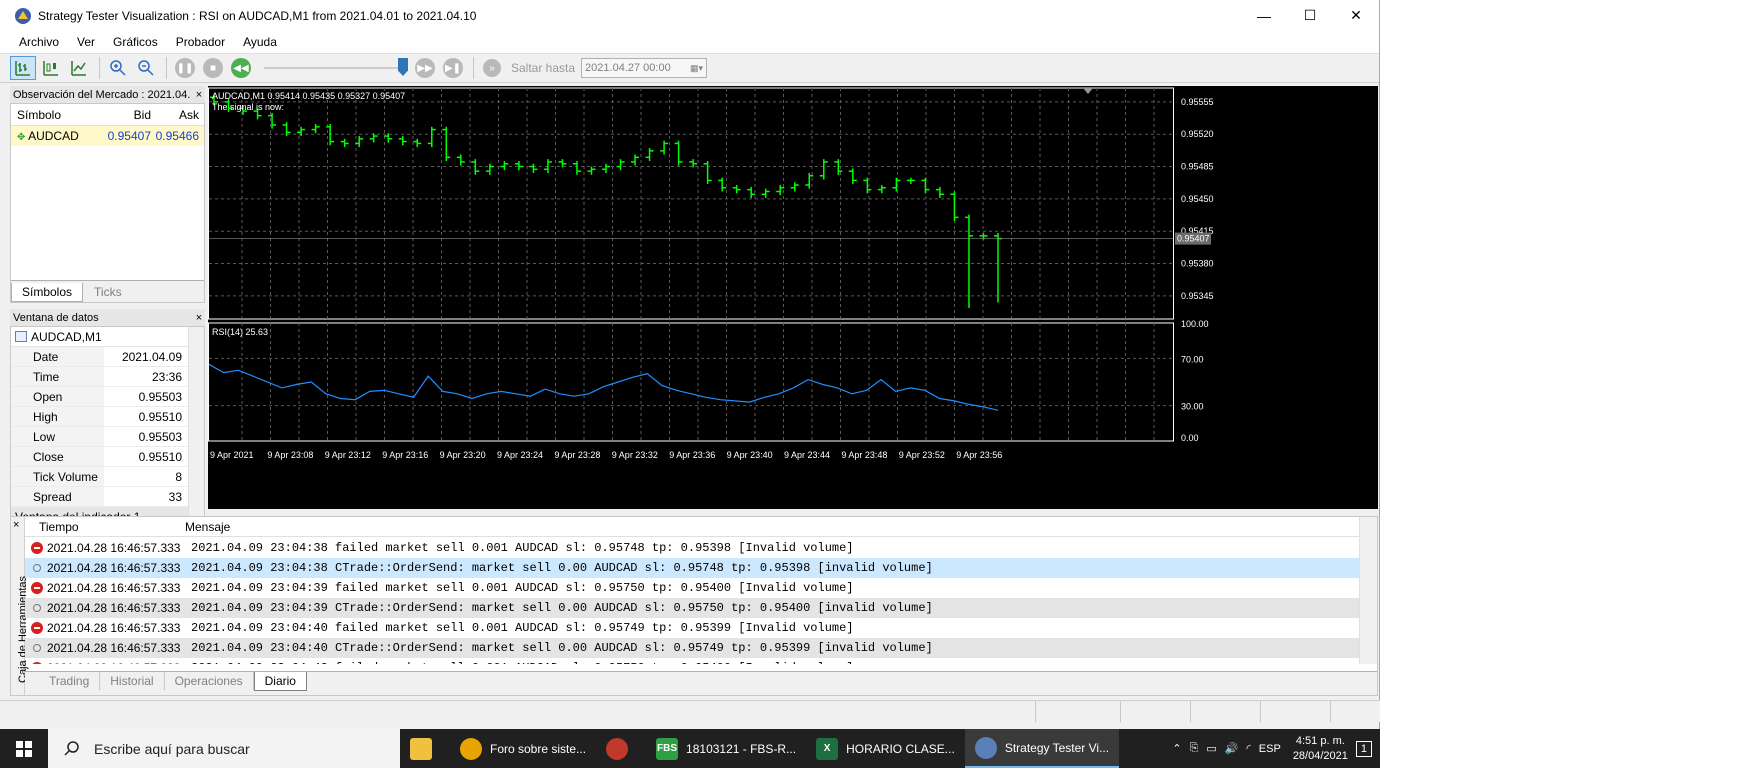 The image size is (1742, 768). What do you see at coordinates (520, 455) in the screenshot?
I see `time-tick-label: 9 Apr 23:24` at bounding box center [520, 455].